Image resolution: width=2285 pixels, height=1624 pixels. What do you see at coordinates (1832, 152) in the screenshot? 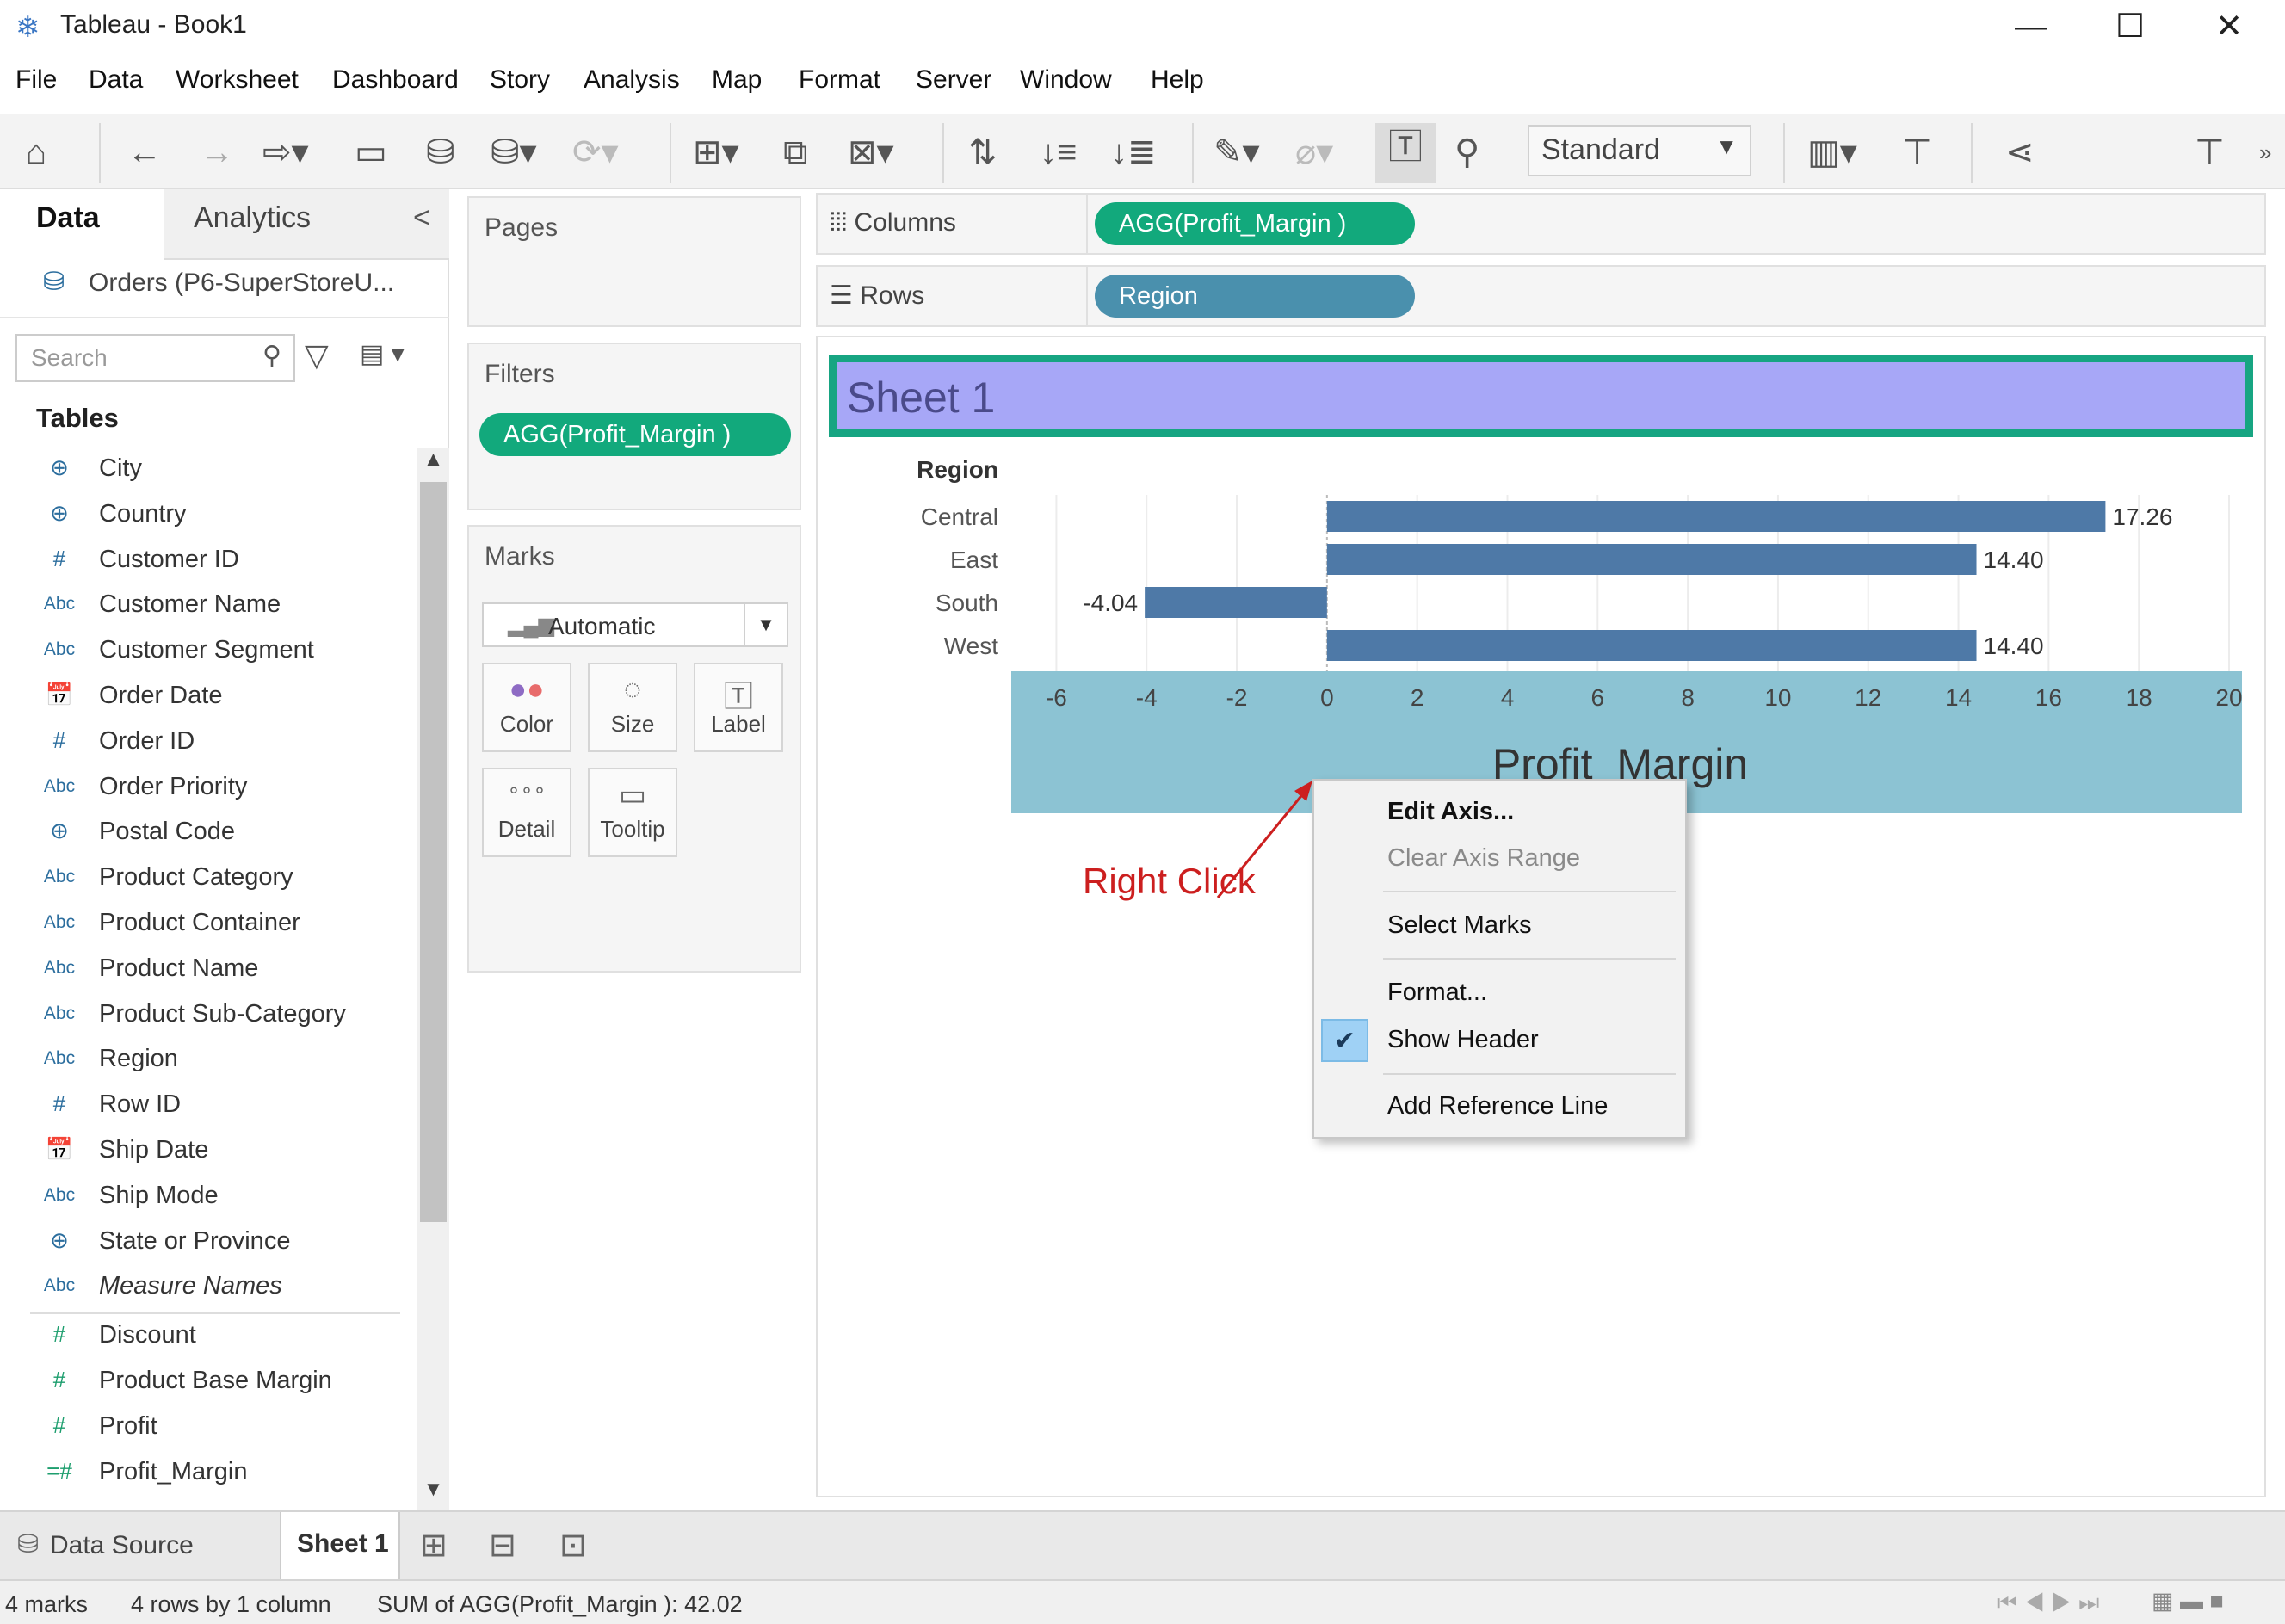
I see `show-cards-icon: ▥▾` at bounding box center [1832, 152].